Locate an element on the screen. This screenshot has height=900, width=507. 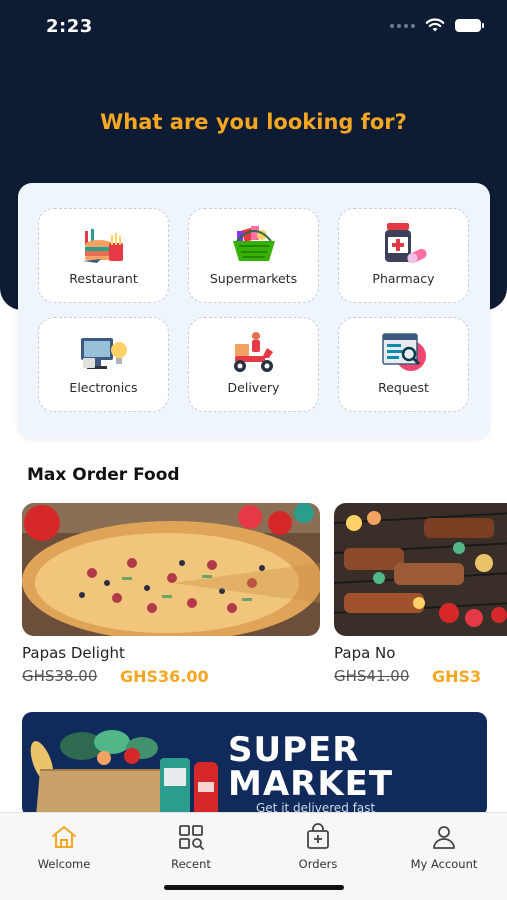
category-restaurant: Restaurant is located at coordinates (103, 255).